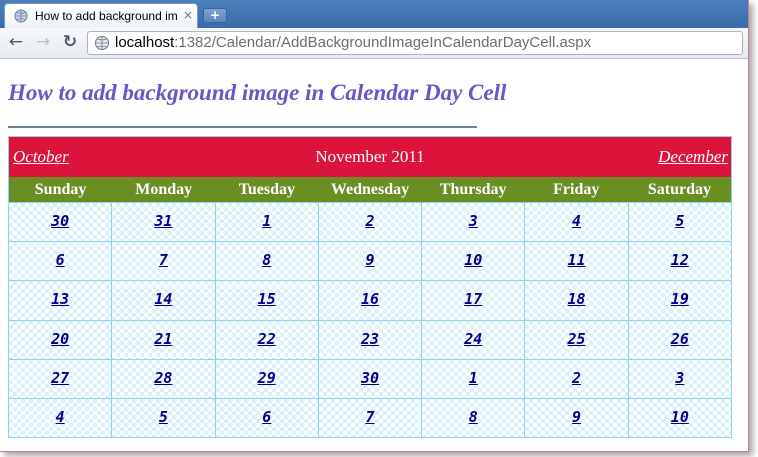  I want to click on calendar-day-cell: 31, so click(164, 222).